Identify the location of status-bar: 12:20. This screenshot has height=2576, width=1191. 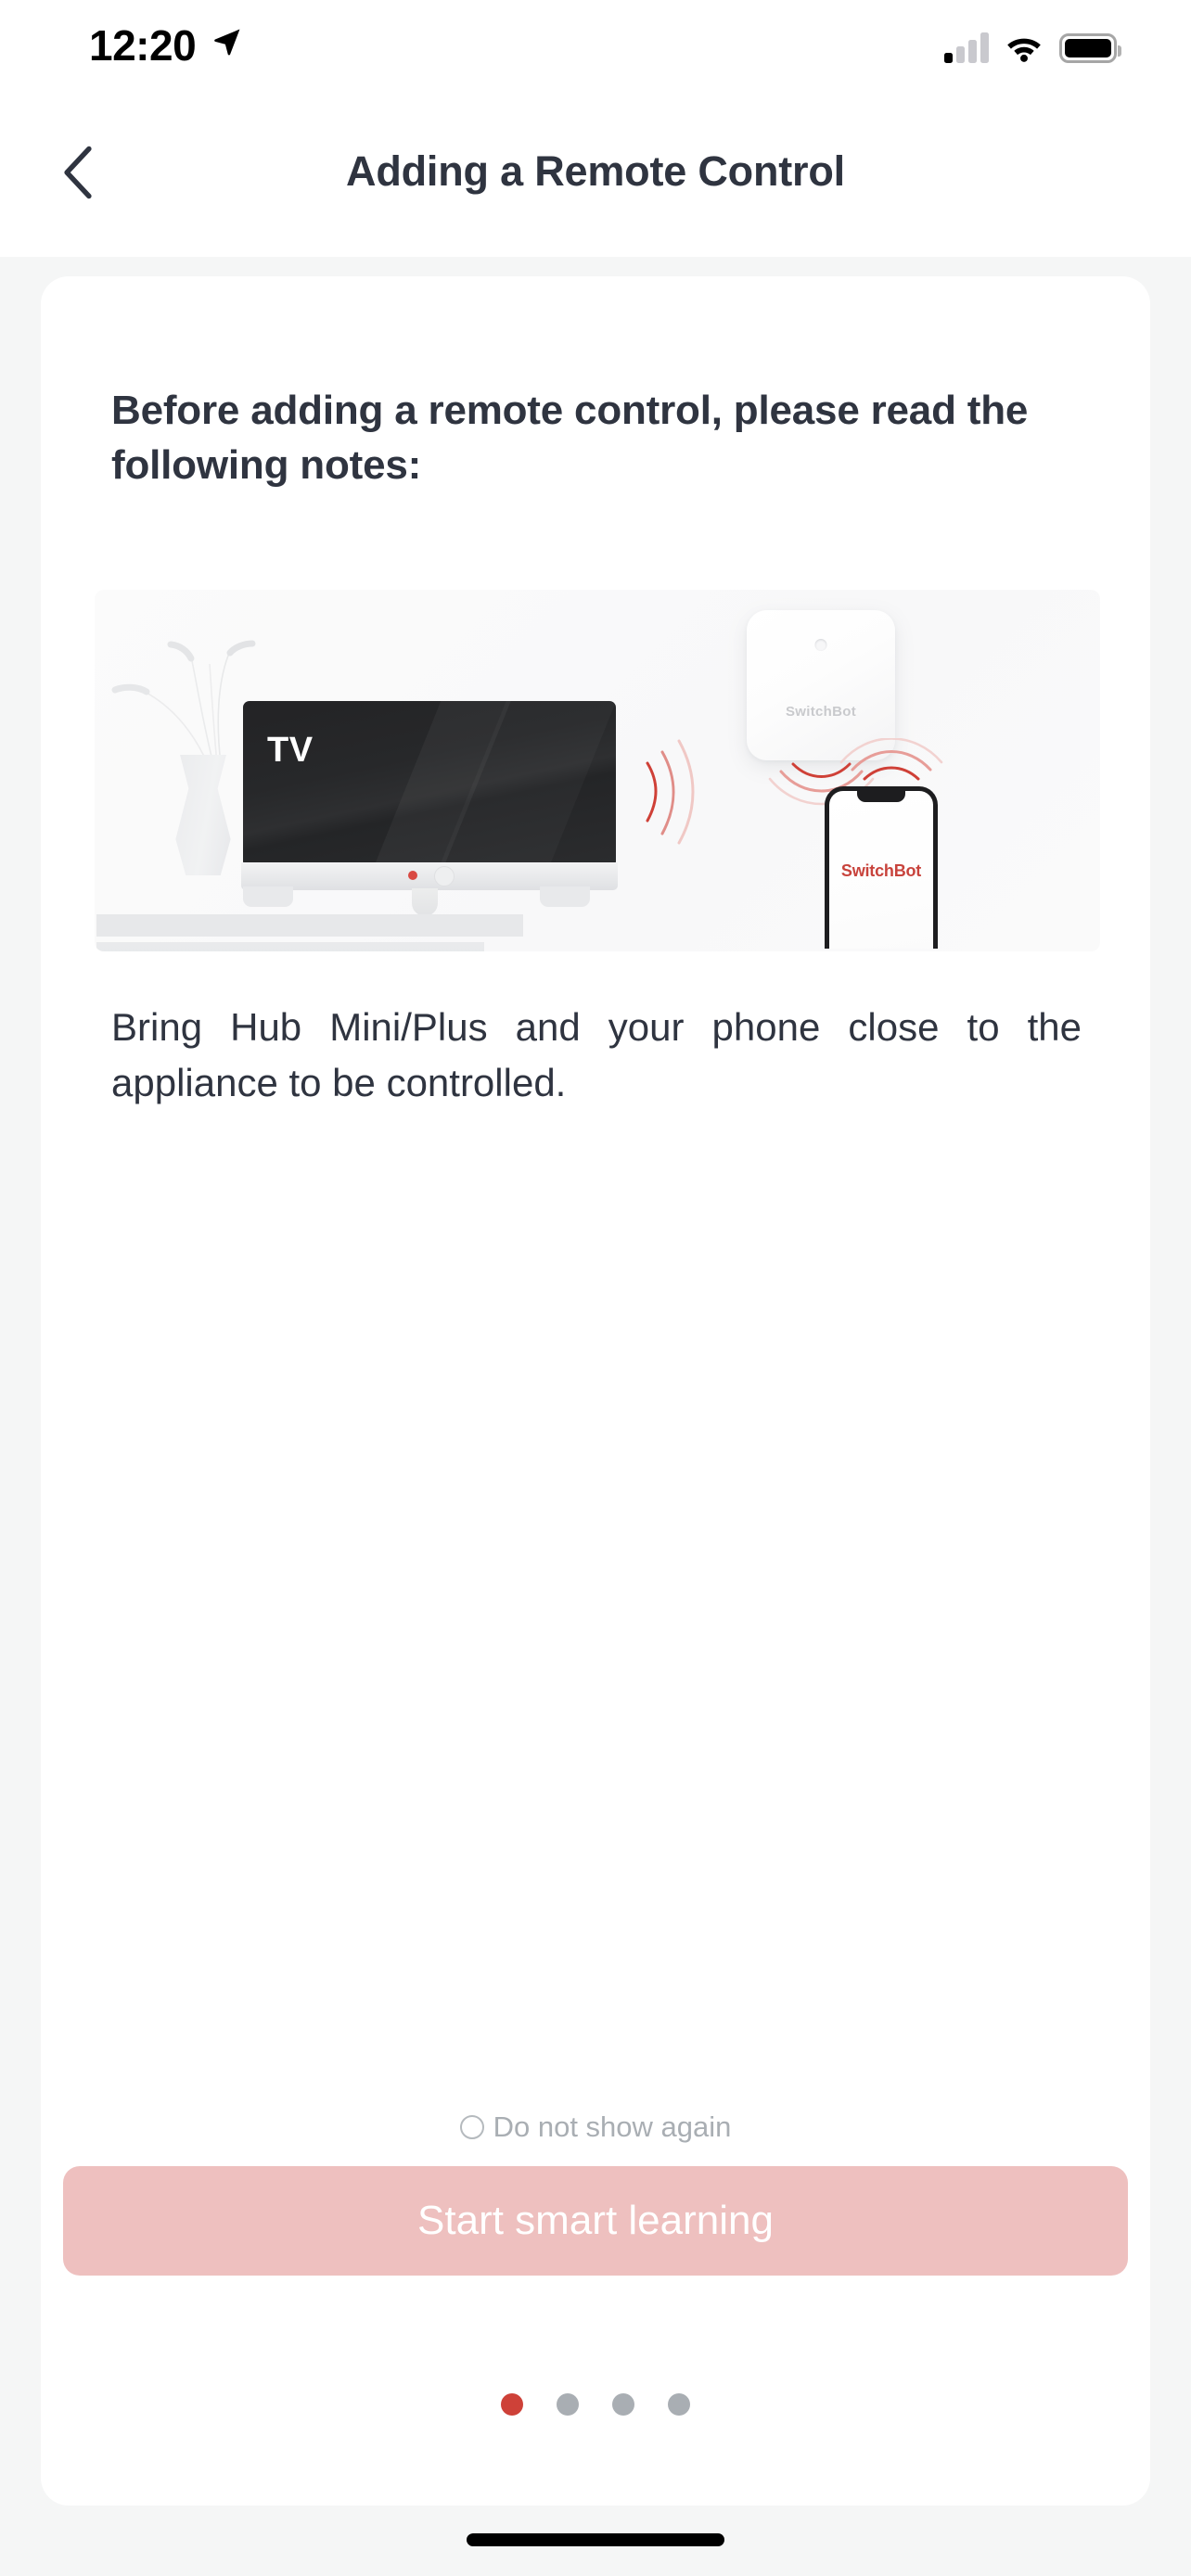
(595, 42).